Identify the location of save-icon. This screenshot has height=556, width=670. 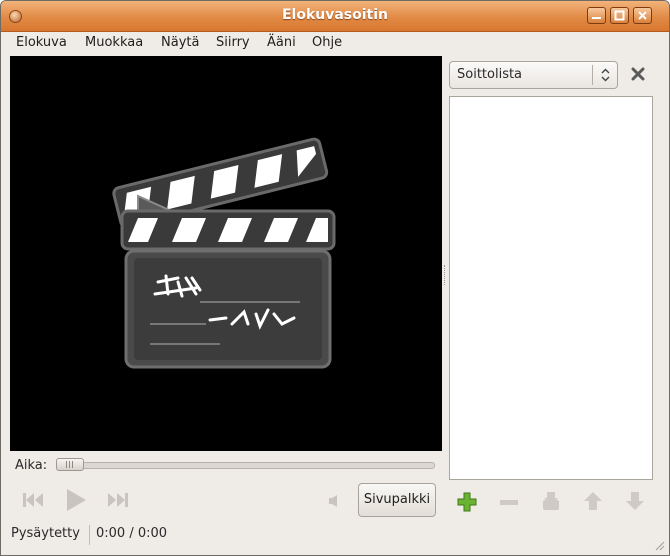
(551, 501).